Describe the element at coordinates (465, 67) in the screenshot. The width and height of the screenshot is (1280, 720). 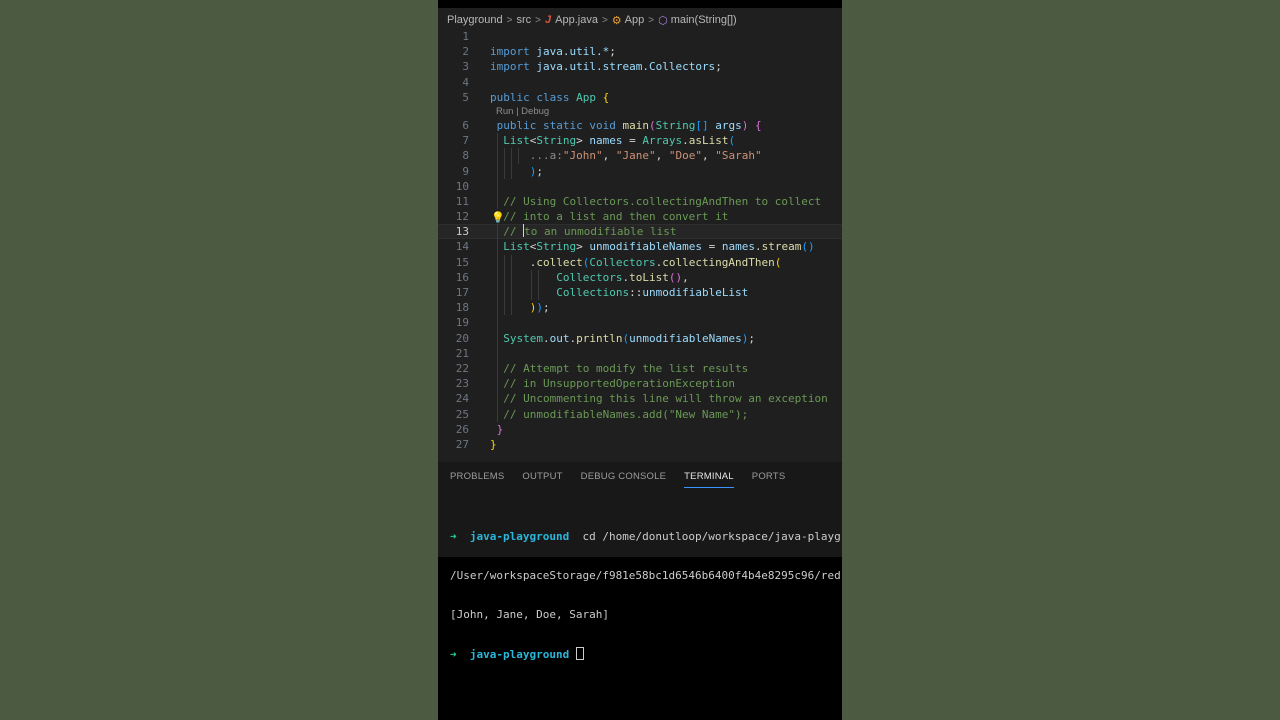
I see `line-number: 3` at that location.